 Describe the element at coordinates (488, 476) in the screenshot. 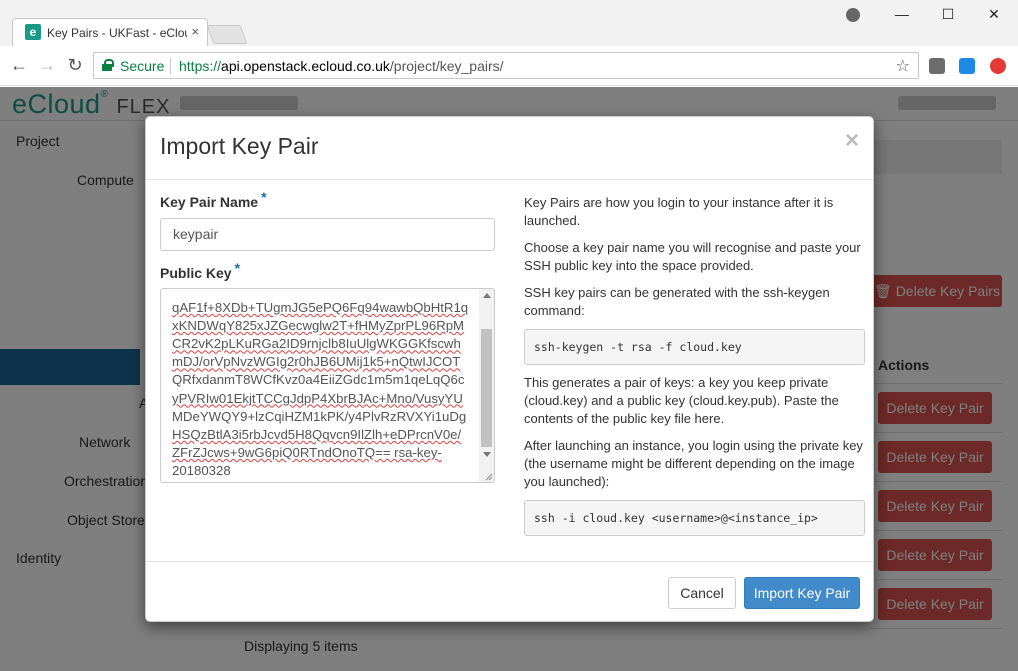

I see `resize-handle-icon` at that location.